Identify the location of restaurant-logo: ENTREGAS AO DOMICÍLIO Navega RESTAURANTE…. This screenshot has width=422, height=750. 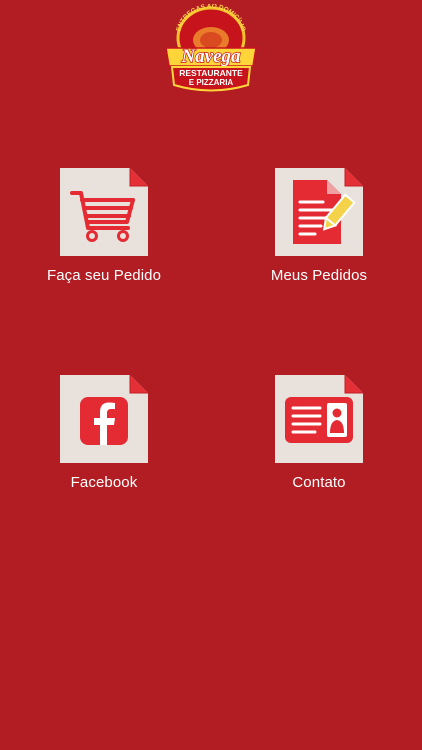
(211, 51).